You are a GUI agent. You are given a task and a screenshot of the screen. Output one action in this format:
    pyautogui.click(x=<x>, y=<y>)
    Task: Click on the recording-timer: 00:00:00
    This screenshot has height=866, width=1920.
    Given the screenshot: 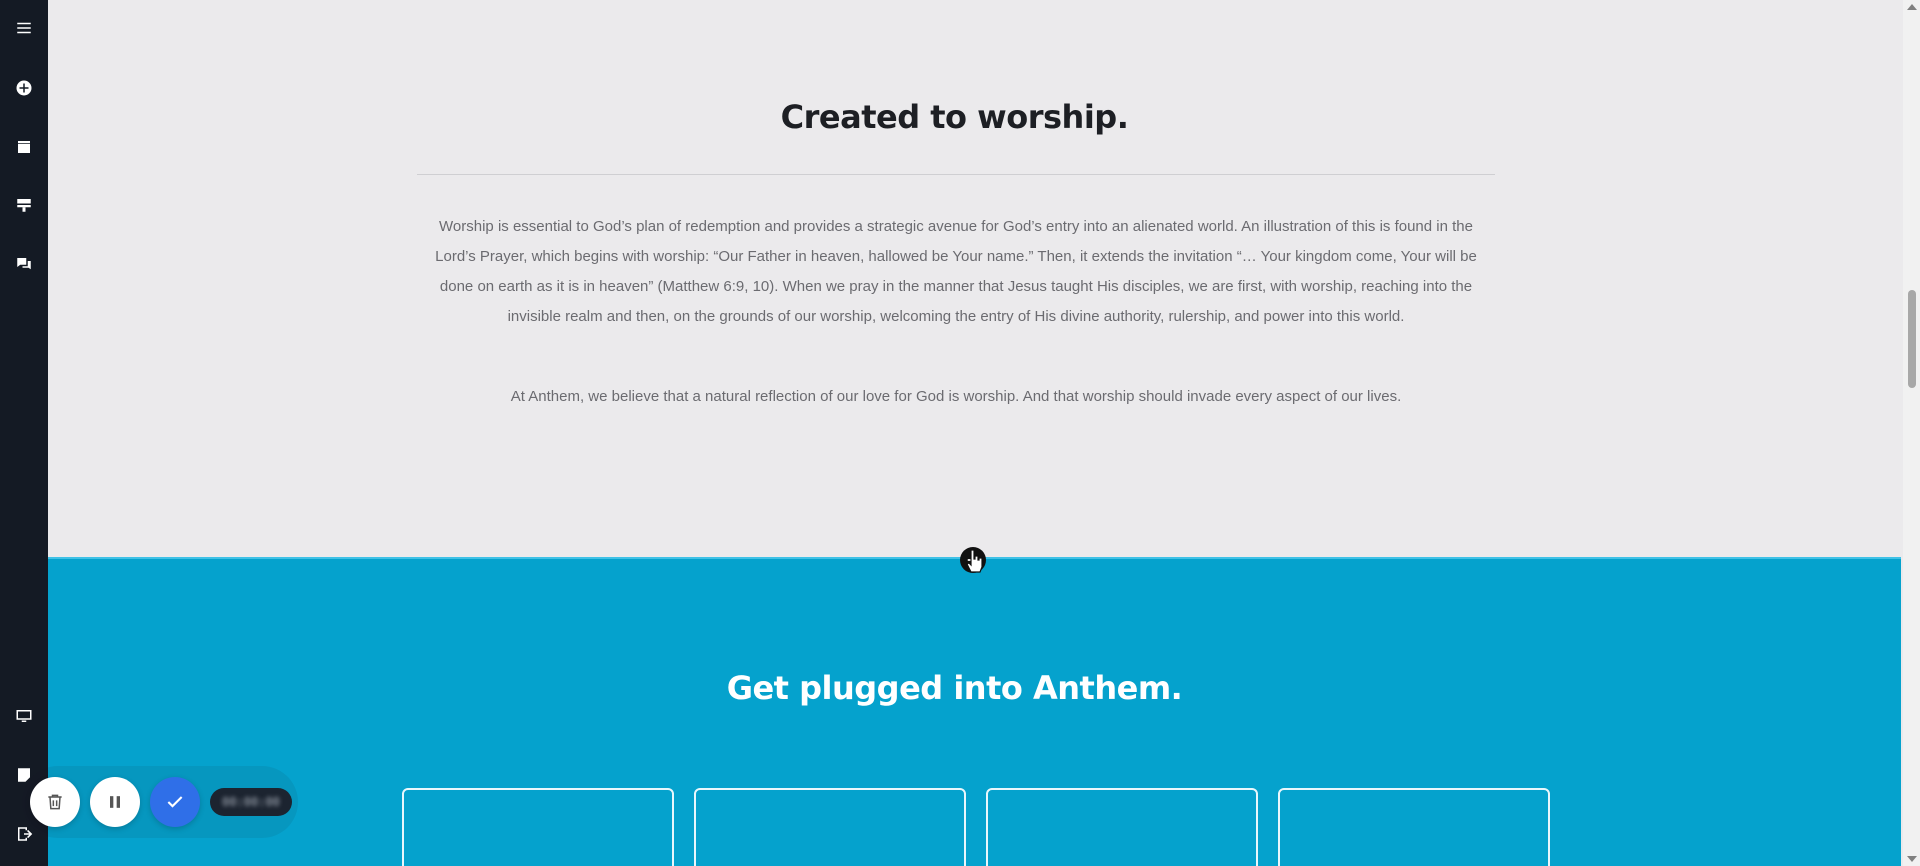 What is the action you would take?
    pyautogui.click(x=251, y=802)
    